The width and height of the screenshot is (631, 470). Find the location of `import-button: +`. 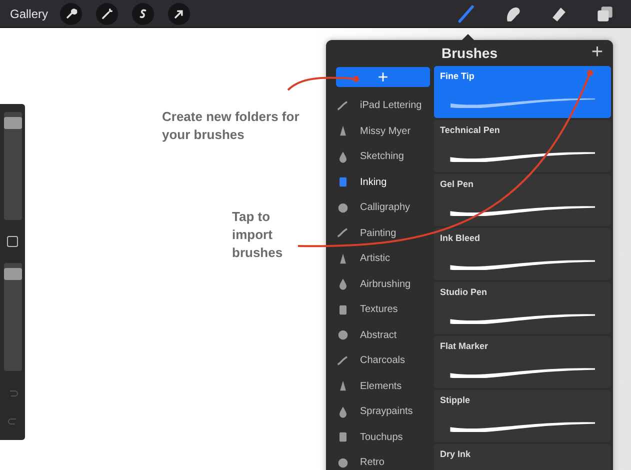

import-button: + is located at coordinates (597, 52).